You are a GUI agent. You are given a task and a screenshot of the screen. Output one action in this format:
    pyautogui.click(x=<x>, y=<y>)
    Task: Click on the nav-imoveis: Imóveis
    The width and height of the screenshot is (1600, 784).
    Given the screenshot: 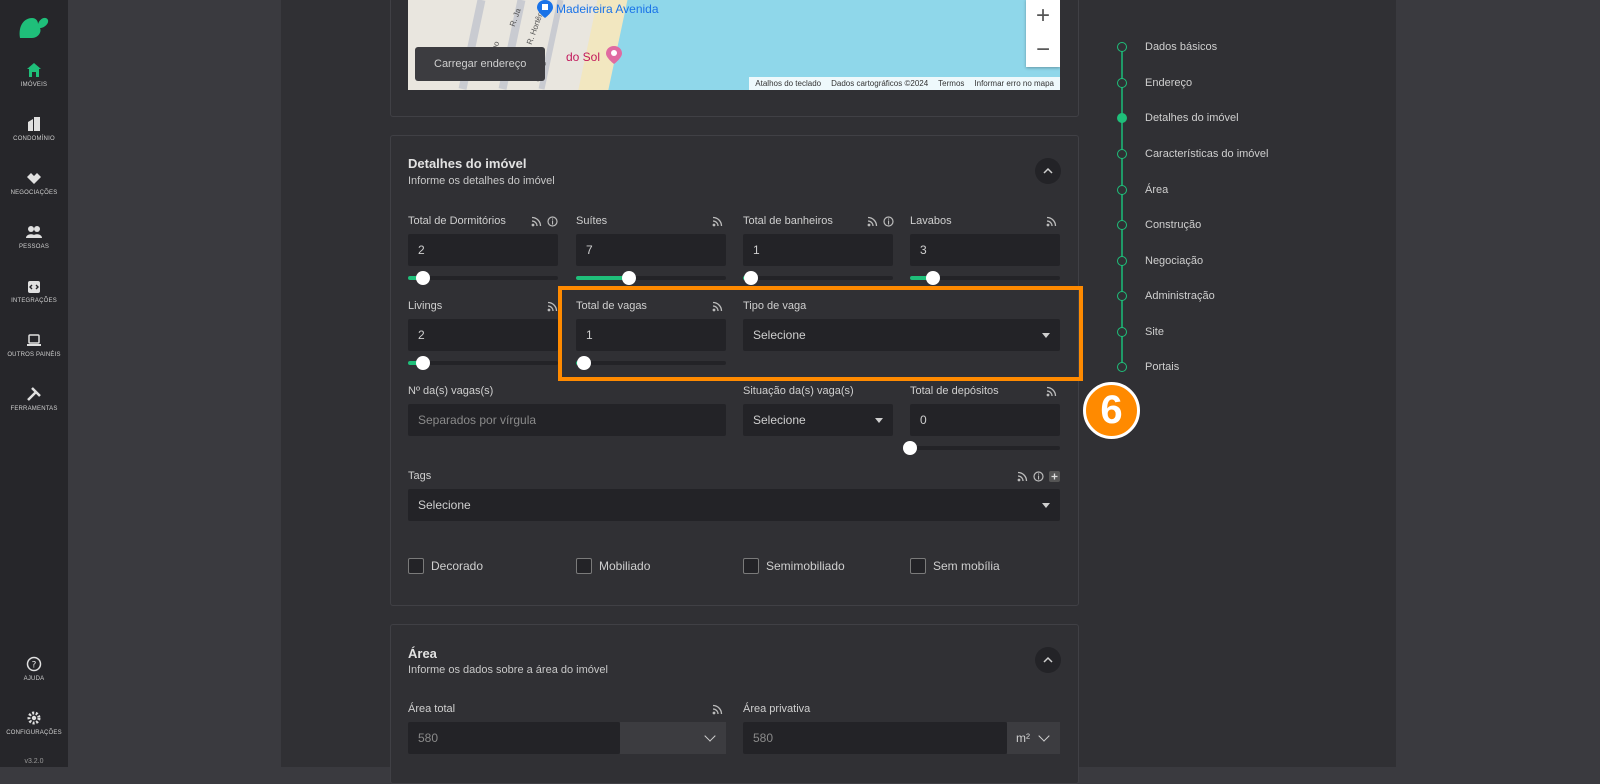 What is the action you would take?
    pyautogui.click(x=34, y=85)
    